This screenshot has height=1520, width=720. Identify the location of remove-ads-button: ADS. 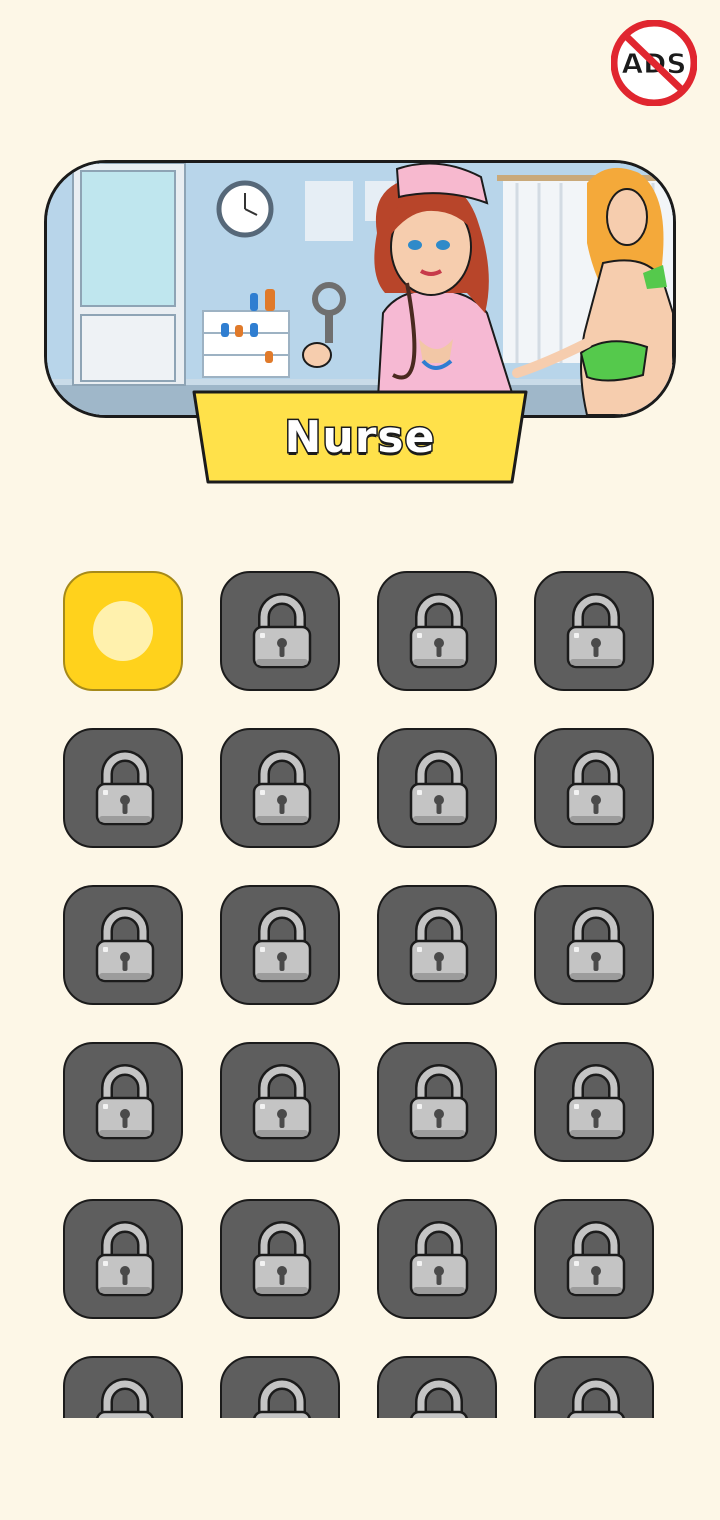
(654, 63).